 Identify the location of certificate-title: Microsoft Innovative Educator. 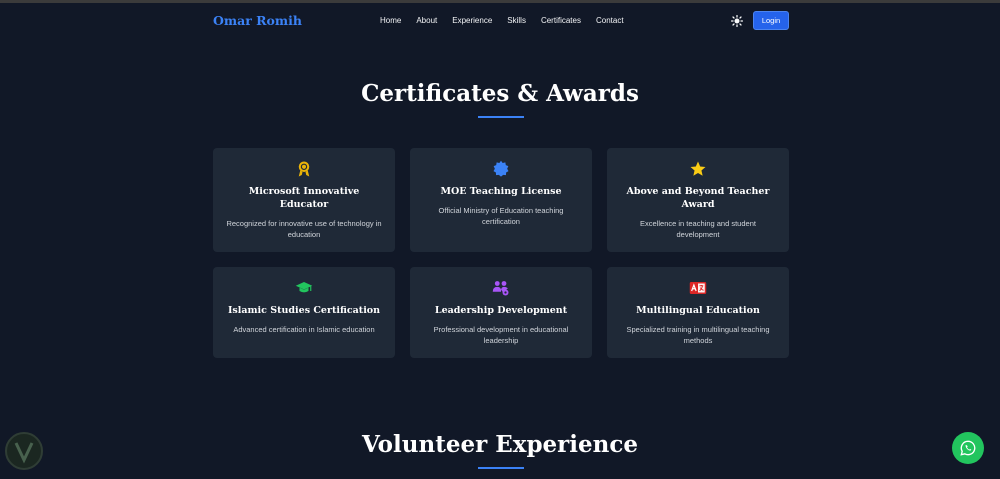
(304, 198).